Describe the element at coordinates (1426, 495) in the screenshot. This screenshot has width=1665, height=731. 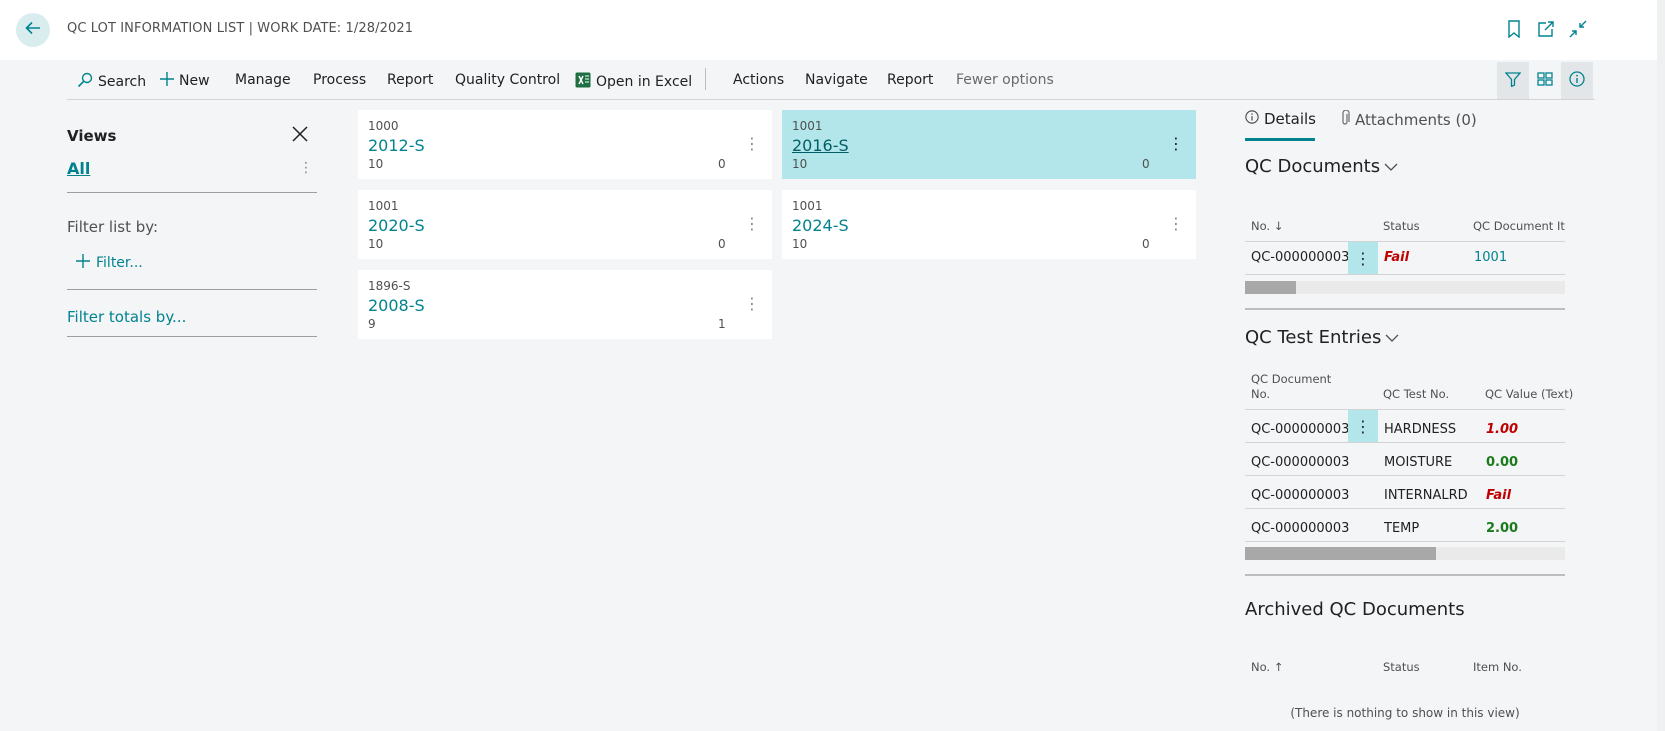
I see `test-entry-test: INTERNALRD` at that location.